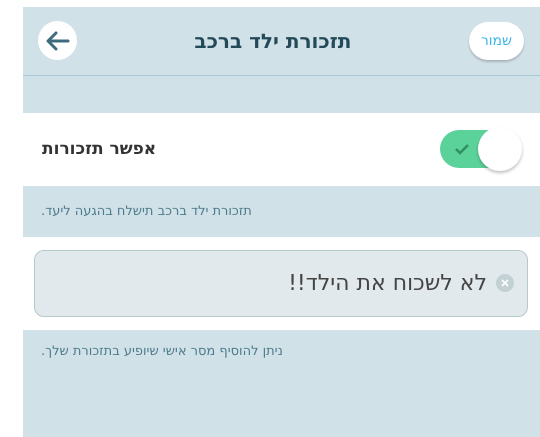 The height and width of the screenshot is (437, 540). I want to click on reminder-switch, so click(480, 149).